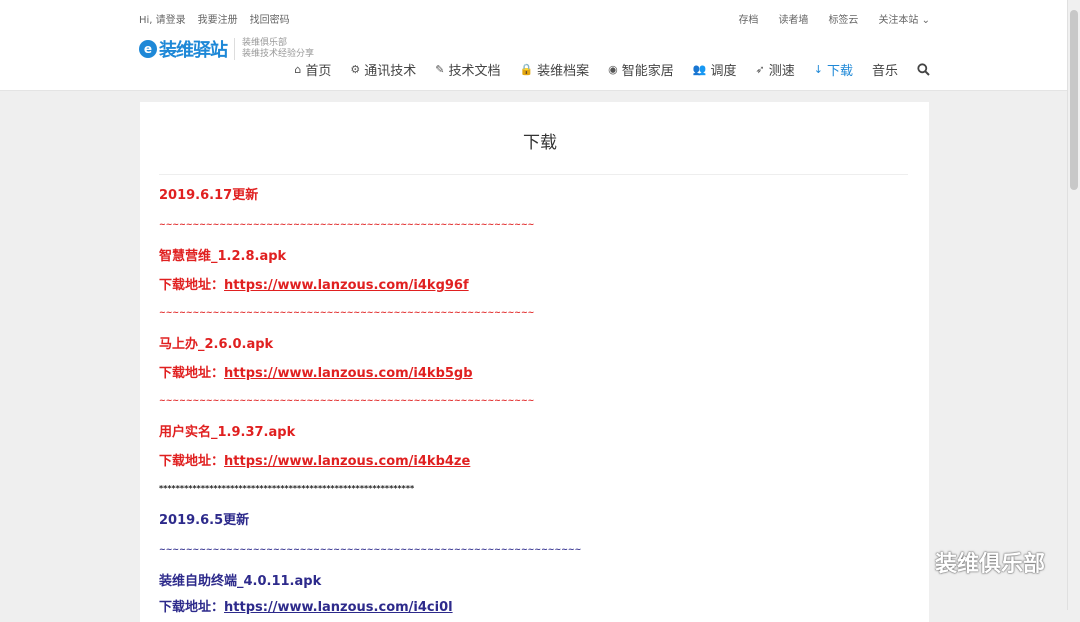  What do you see at coordinates (699, 69) in the screenshot?
I see `users-icon: 👥` at bounding box center [699, 69].